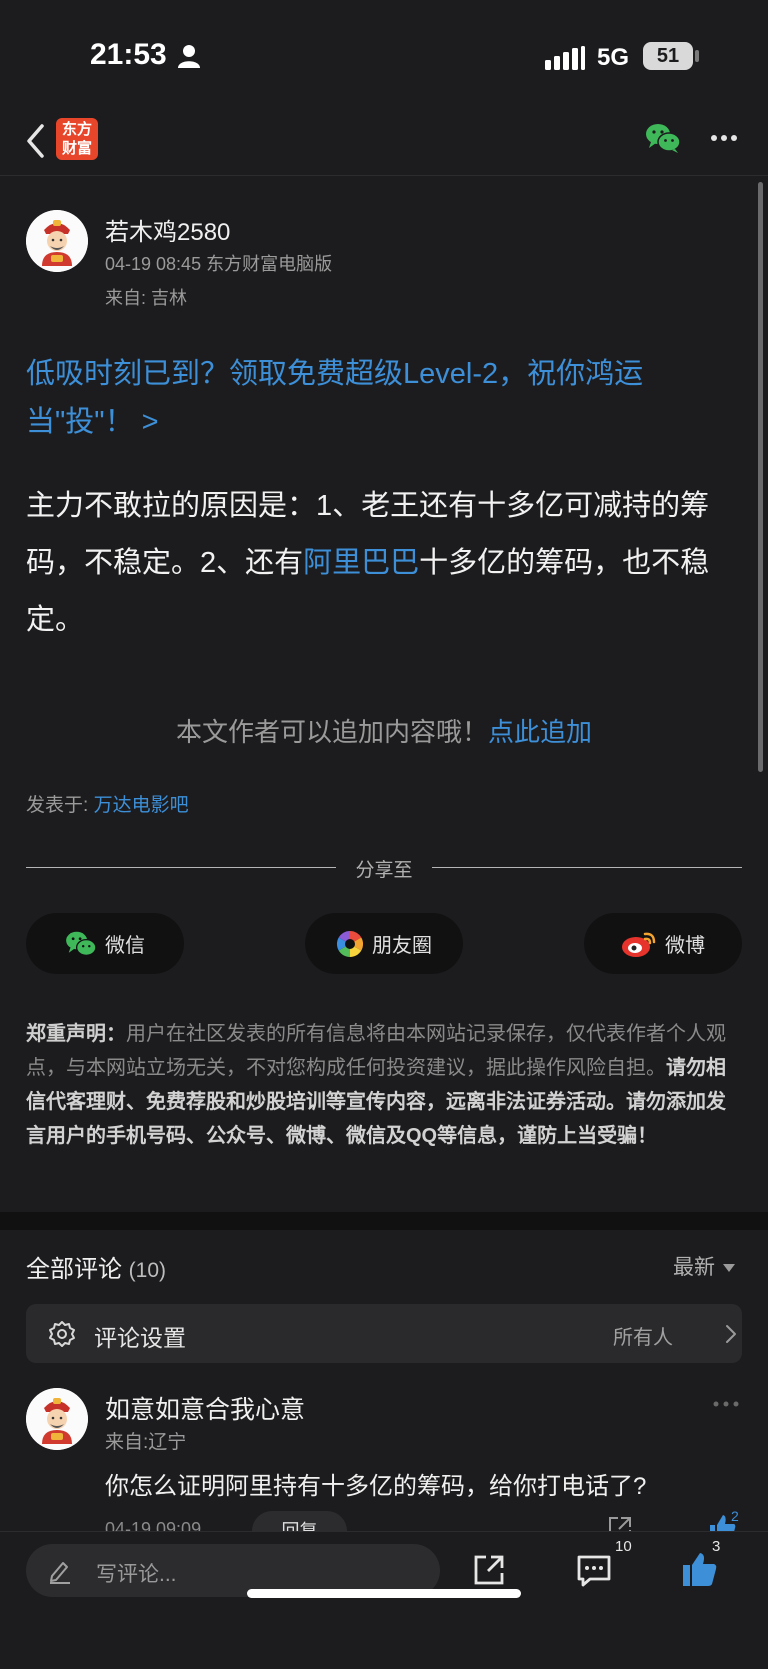 The image size is (768, 1669). I want to click on bottom-bar: 写评论... 10 3, so click(384, 1600).